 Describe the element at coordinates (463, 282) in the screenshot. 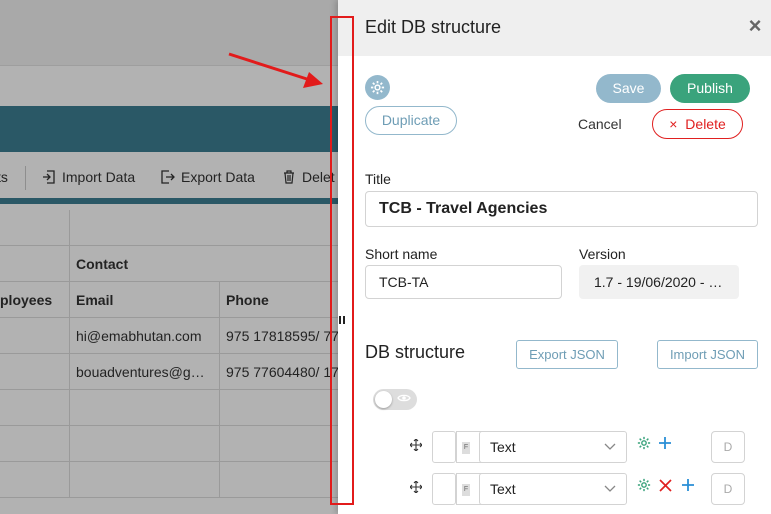

I see `short-name-input: TCB-TA` at that location.